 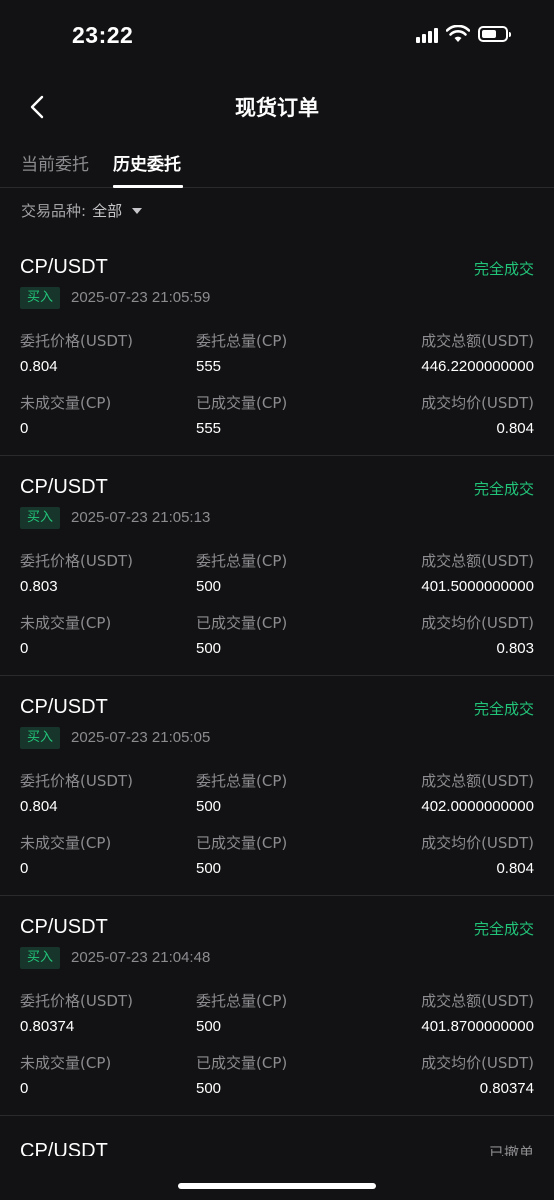 I want to click on symbol-filter-dropdown: 交易品种: 全部, so click(x=82, y=210).